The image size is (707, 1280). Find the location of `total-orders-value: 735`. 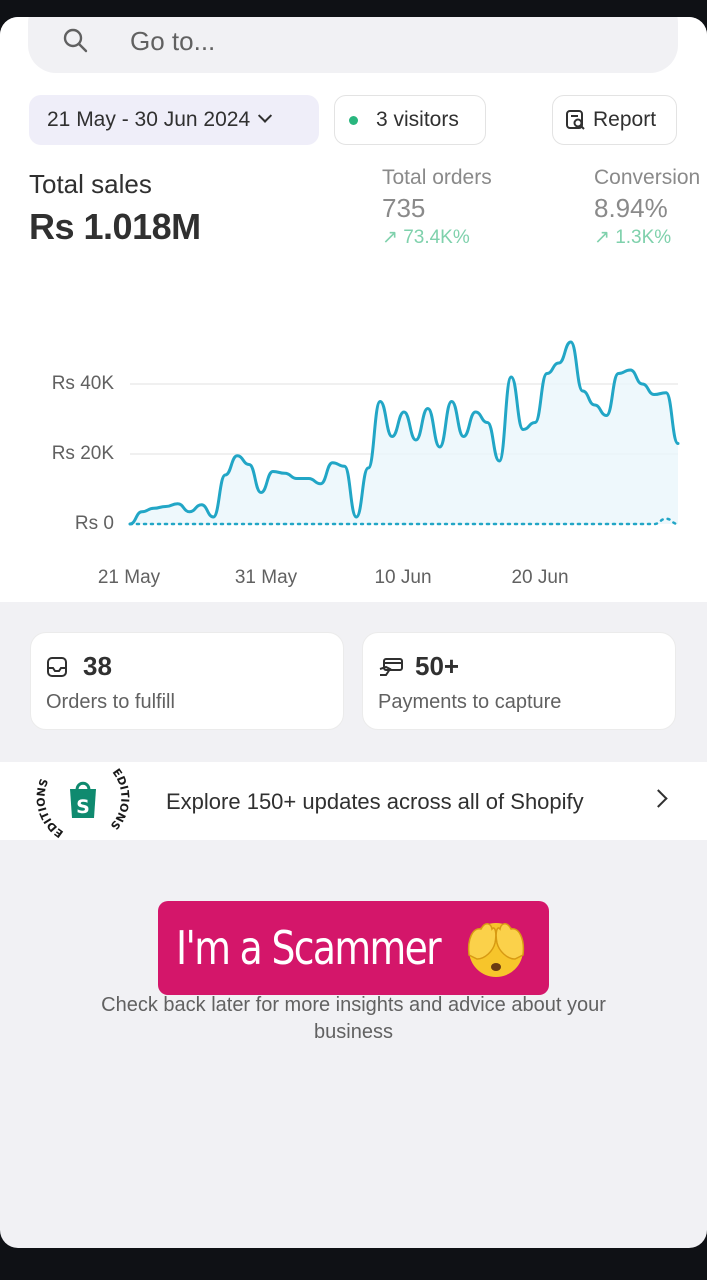

total-orders-value: 735 is located at coordinates (404, 208).